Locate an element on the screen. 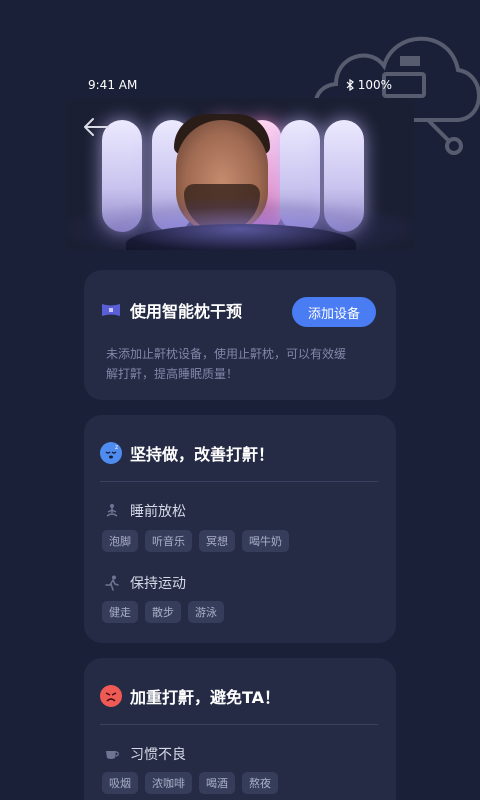 The height and width of the screenshot is (800, 480). tag-stroll: 散步 is located at coordinates (163, 612).